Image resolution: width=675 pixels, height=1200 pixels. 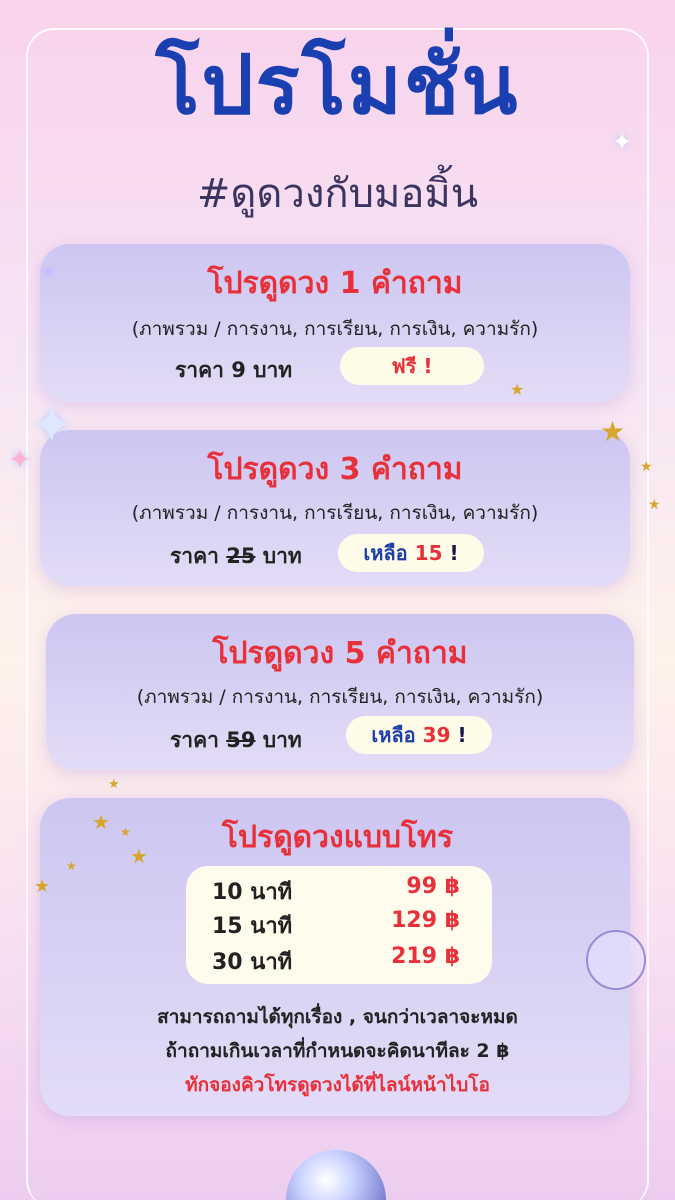 What do you see at coordinates (339, 961) in the screenshot?
I see `call-price-row: 30 นาที 219 ฿` at bounding box center [339, 961].